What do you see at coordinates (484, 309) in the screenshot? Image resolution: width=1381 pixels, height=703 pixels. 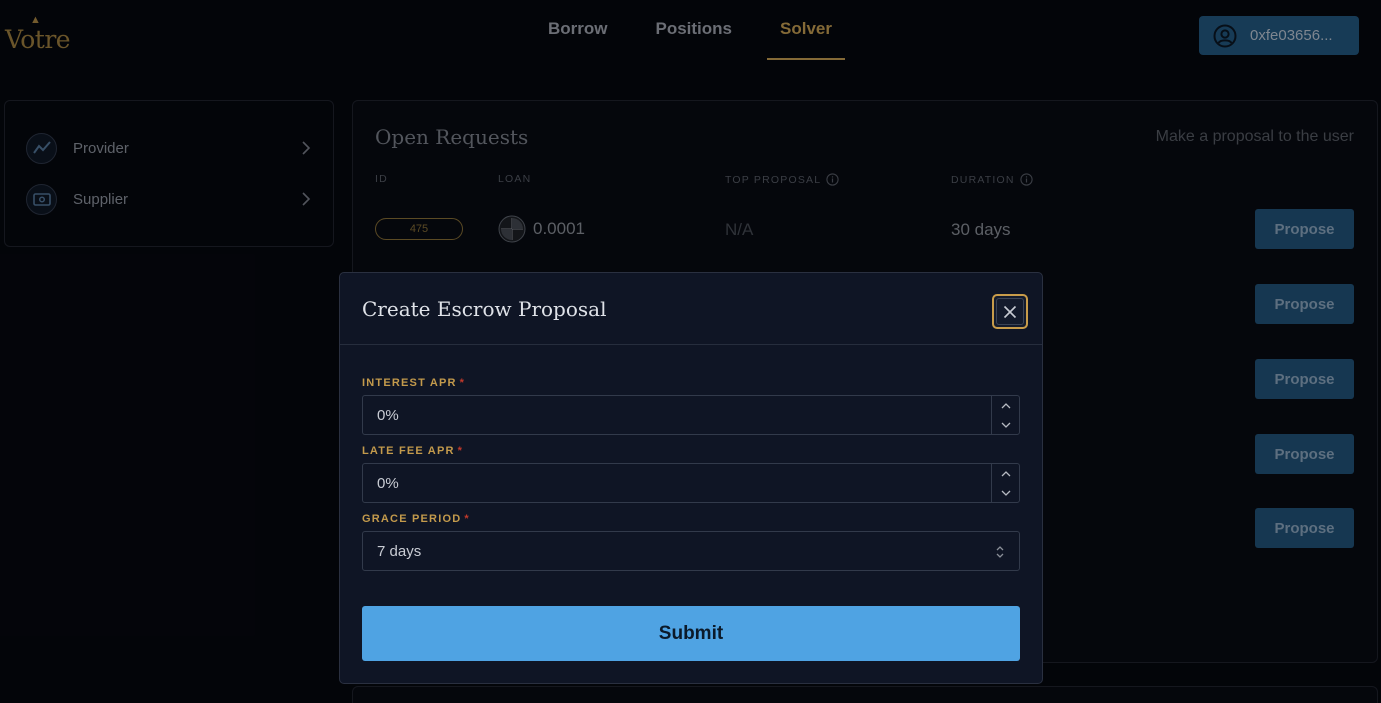 I see `modal-title: Create Escrow Proposal` at bounding box center [484, 309].